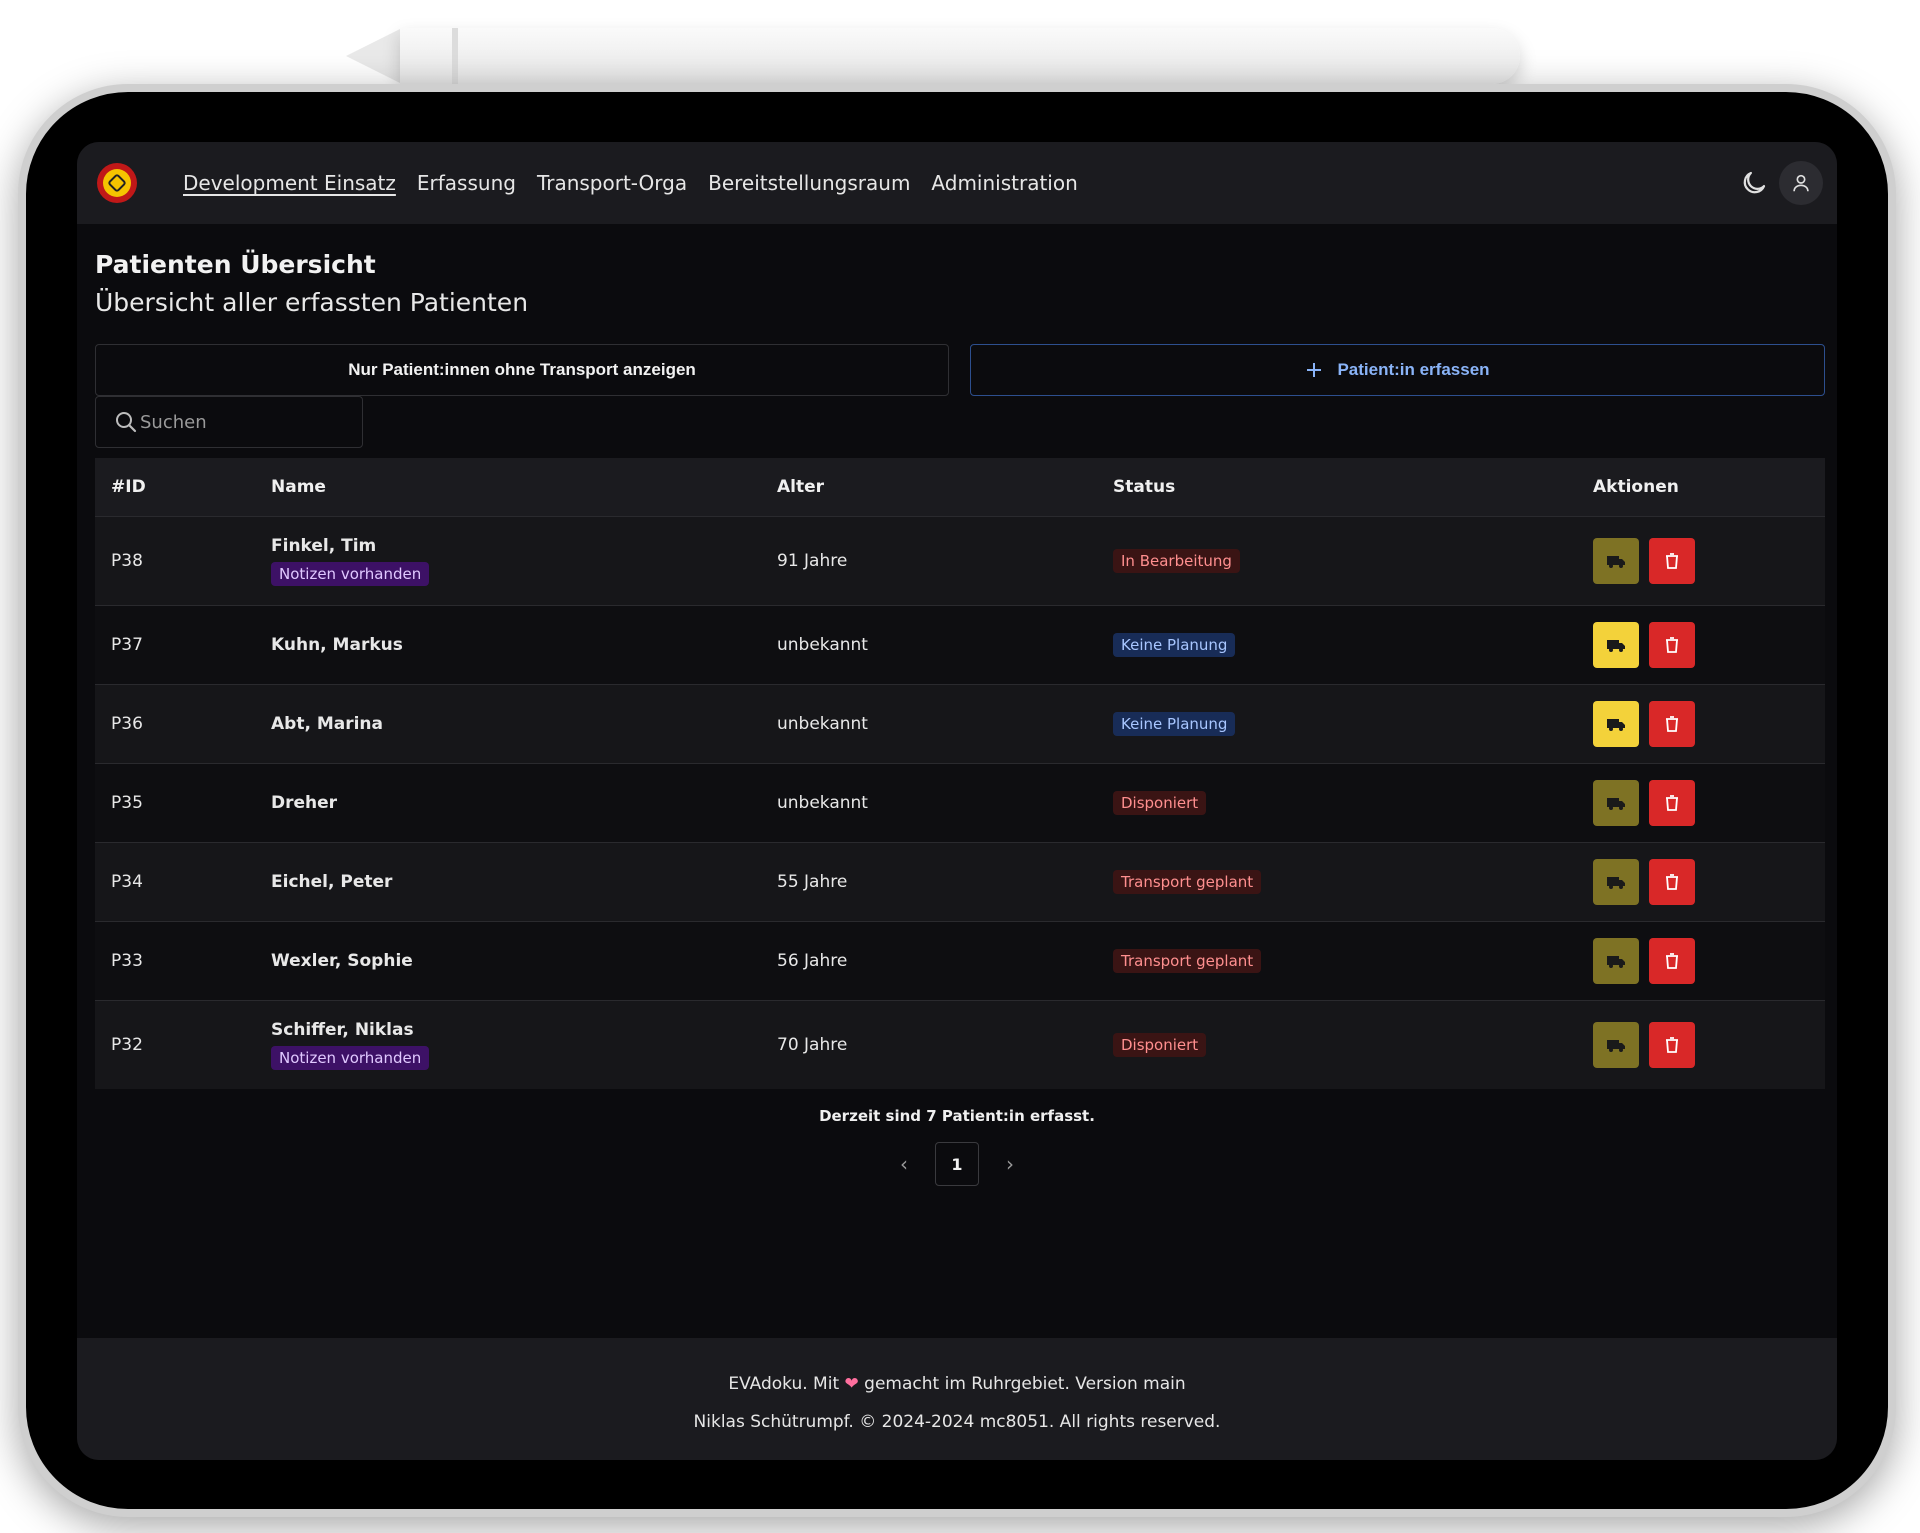 The width and height of the screenshot is (1920, 1533). I want to click on patient-id: P36, so click(127, 723).